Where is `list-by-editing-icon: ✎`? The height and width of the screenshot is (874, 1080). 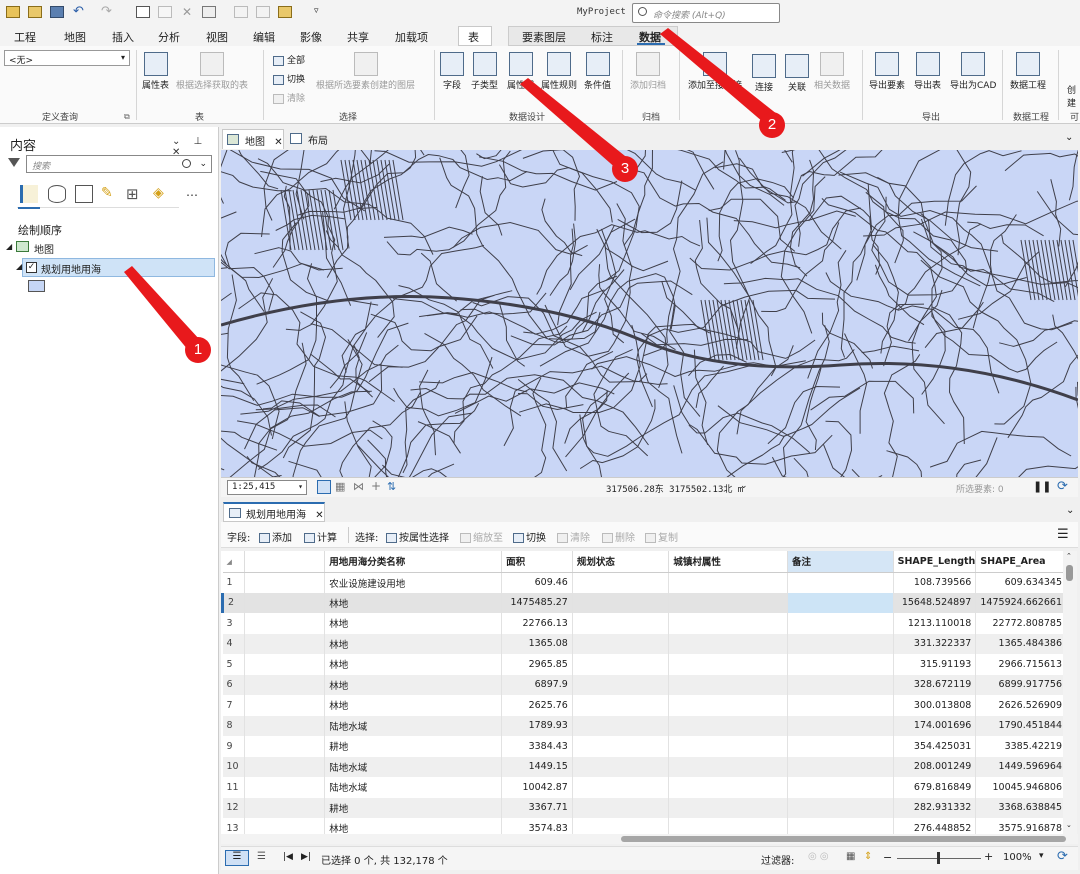 list-by-editing-icon: ✎ is located at coordinates (110, 194).